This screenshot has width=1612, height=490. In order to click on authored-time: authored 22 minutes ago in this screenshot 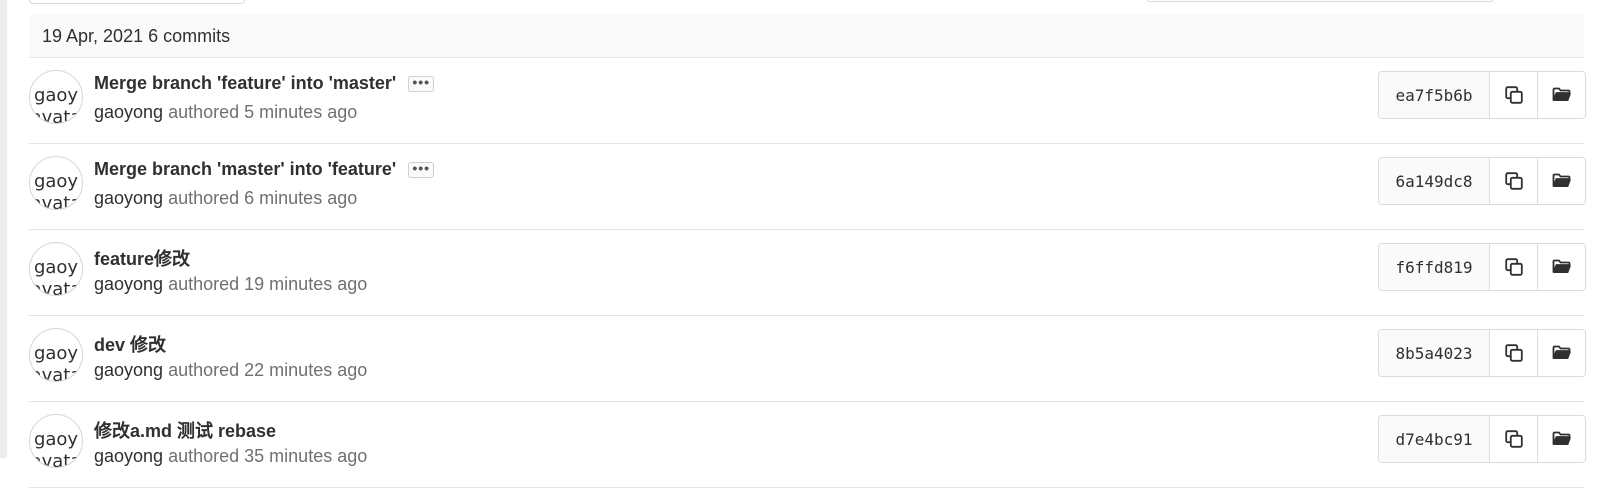, I will do `click(268, 370)`.